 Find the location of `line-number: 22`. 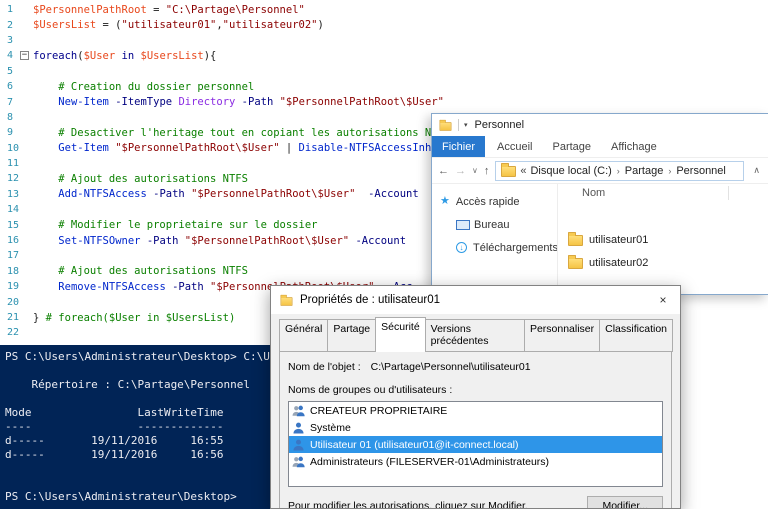

line-number: 22 is located at coordinates (13, 333).